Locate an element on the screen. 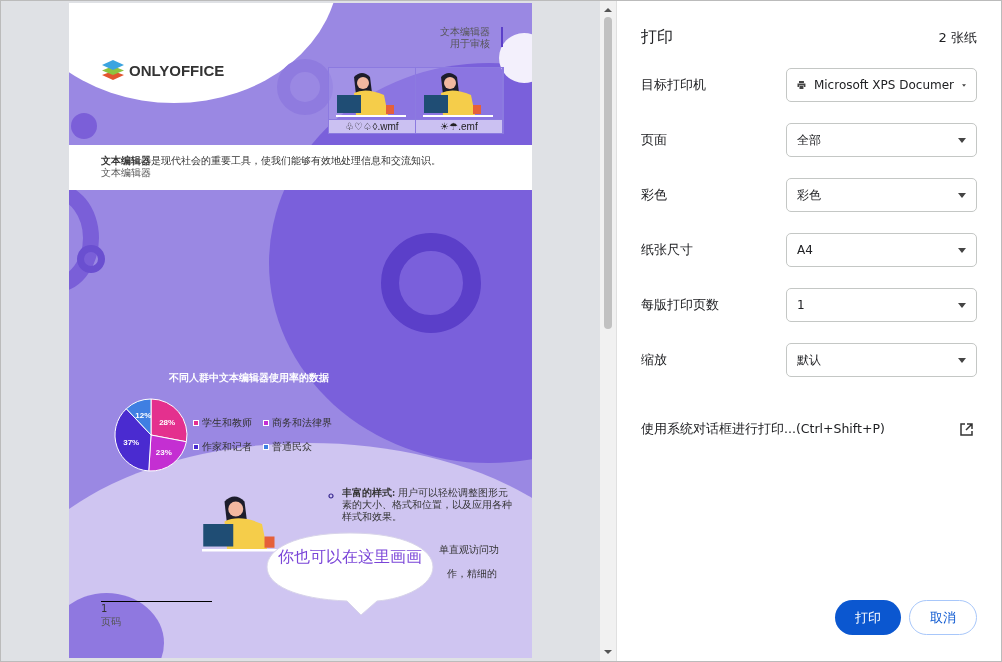 The image size is (1002, 662). dialog-title: 打印 is located at coordinates (657, 37).